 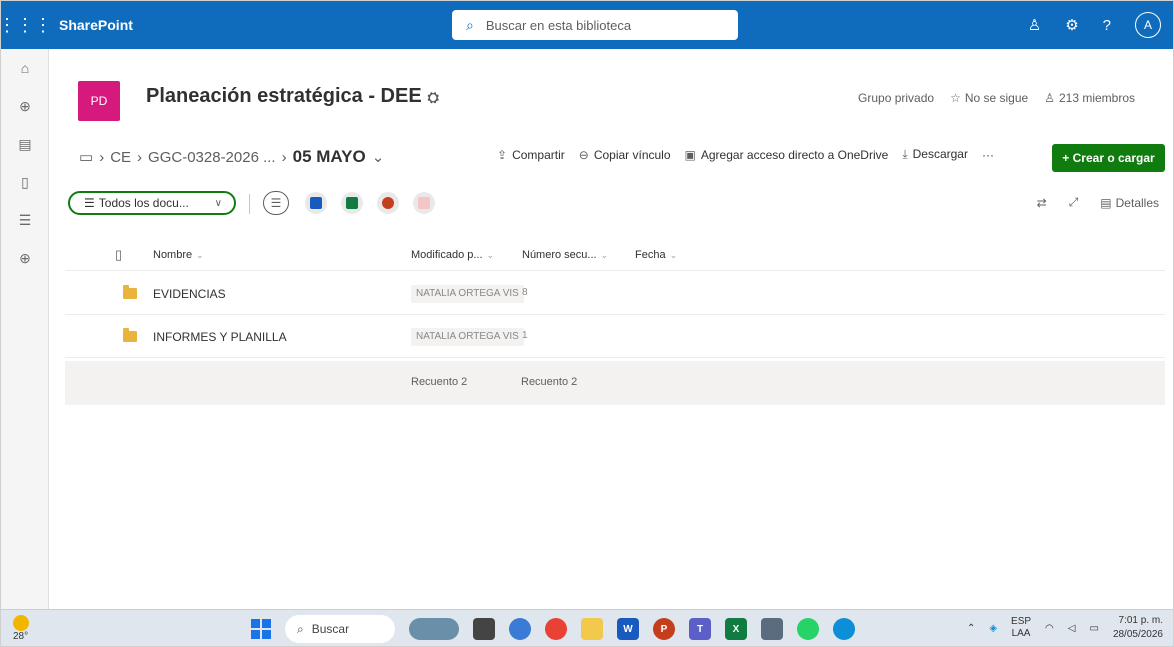 What do you see at coordinates (434, 629) in the screenshot?
I see `widget-image-icon` at bounding box center [434, 629].